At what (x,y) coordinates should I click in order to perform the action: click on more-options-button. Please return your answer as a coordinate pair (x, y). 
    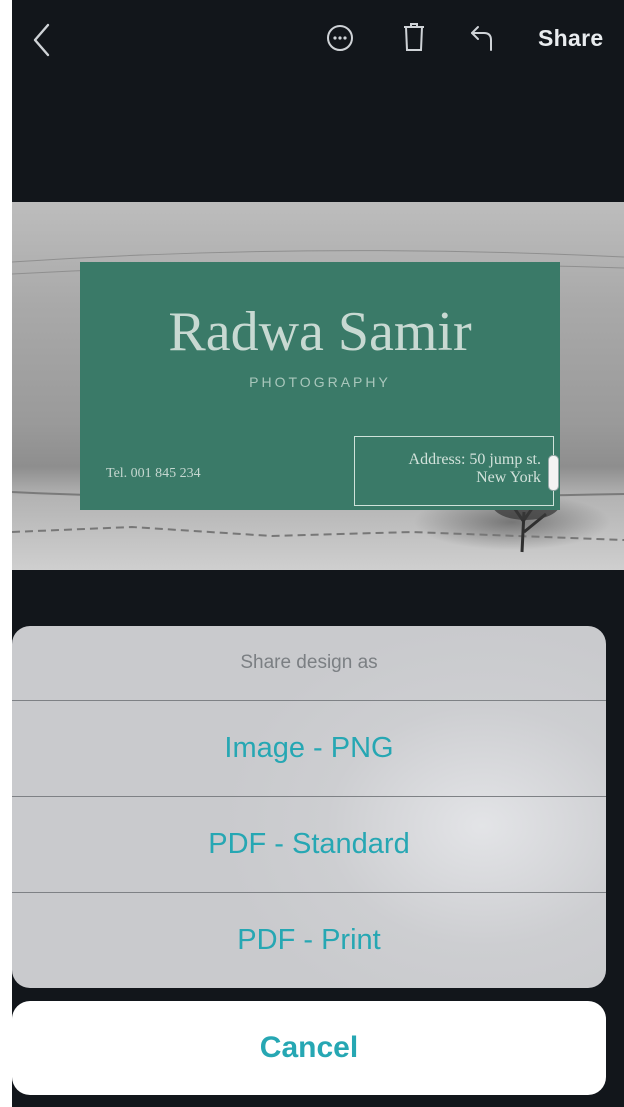
    Looking at the image, I should click on (340, 38).